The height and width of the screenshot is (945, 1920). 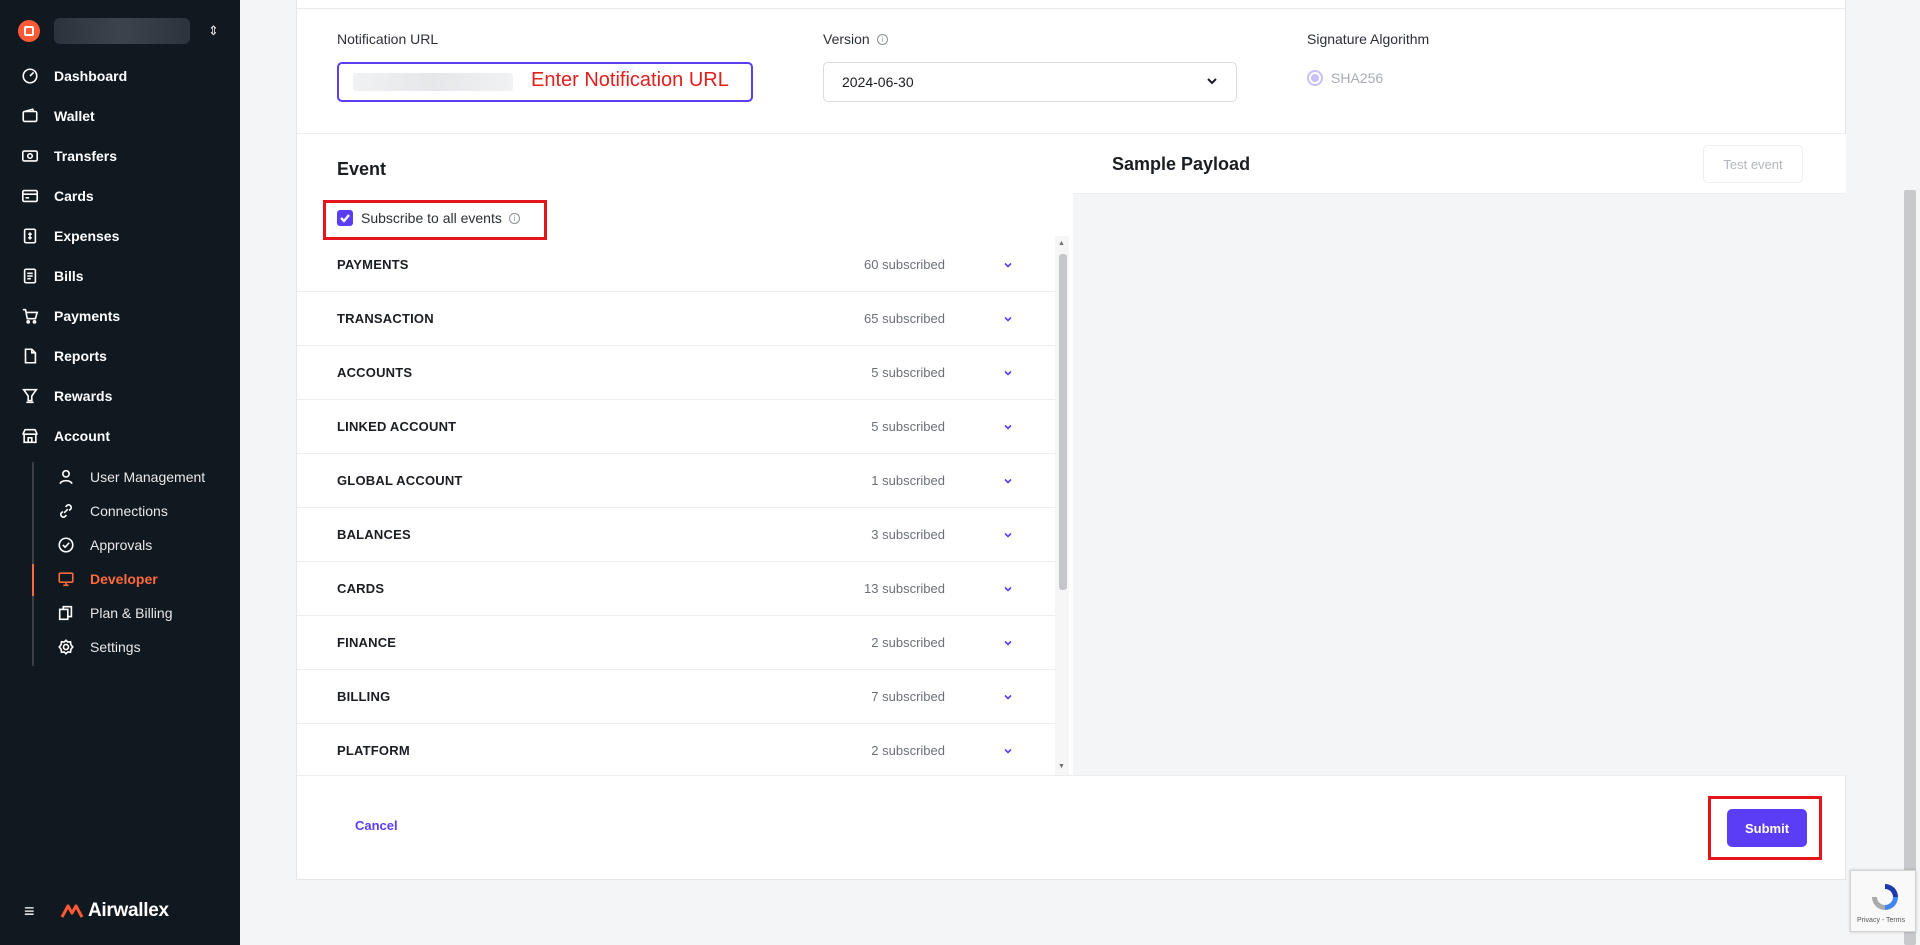 What do you see at coordinates (30, 356) in the screenshot?
I see `reports-icon` at bounding box center [30, 356].